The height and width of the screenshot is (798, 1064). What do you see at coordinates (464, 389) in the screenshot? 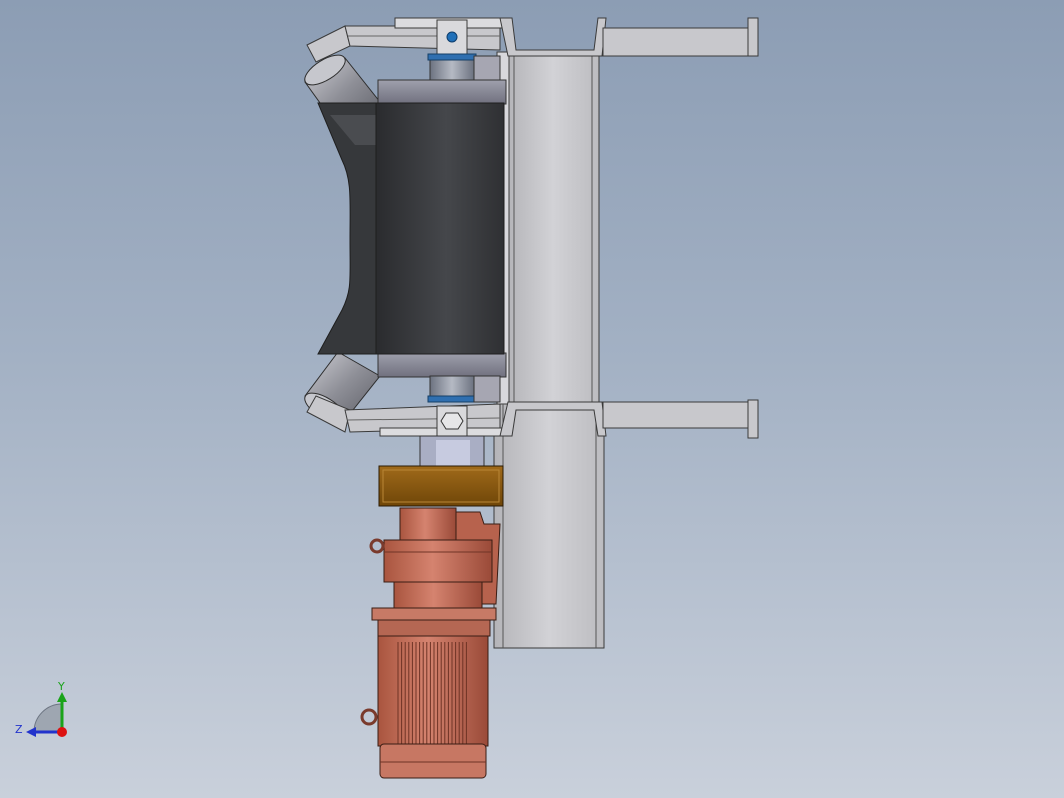
I see `bottom-shaft` at bounding box center [464, 389].